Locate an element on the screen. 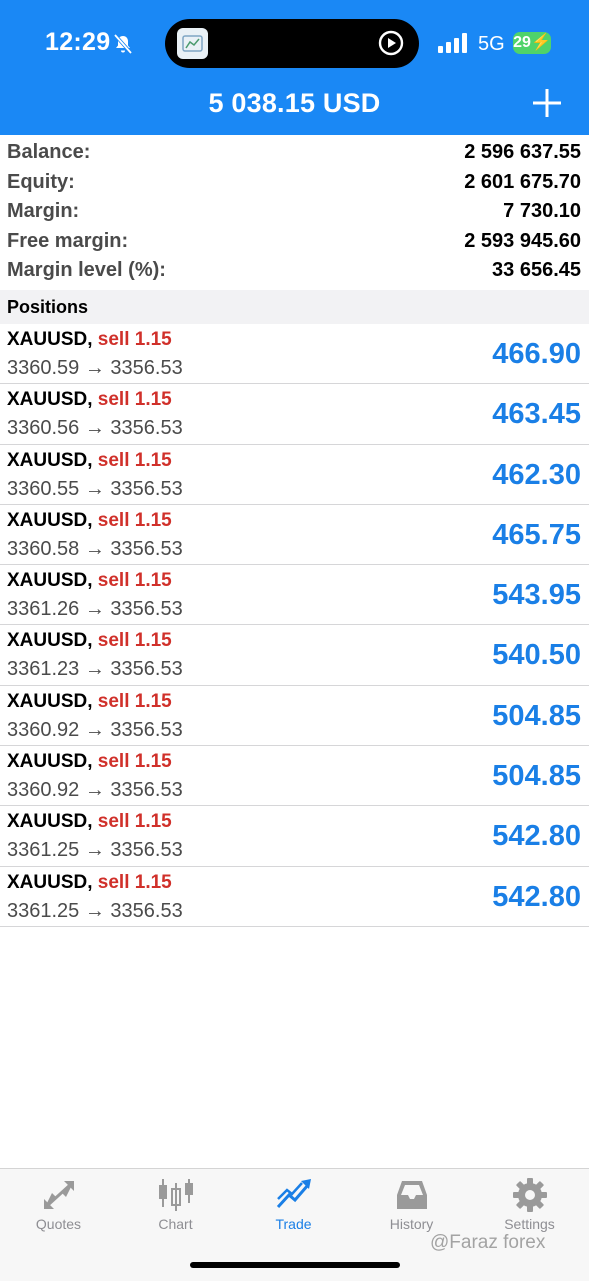  tab-label: Trade is located at coordinates (293, 1224).